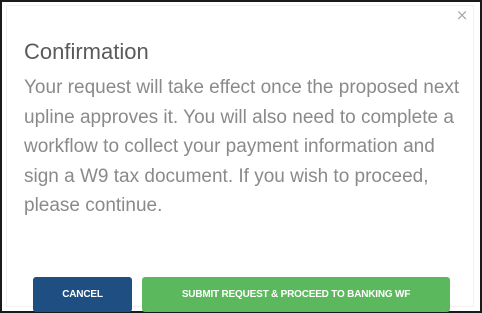  Describe the element at coordinates (82, 294) in the screenshot. I see `cancel-button: CANCEL` at that location.